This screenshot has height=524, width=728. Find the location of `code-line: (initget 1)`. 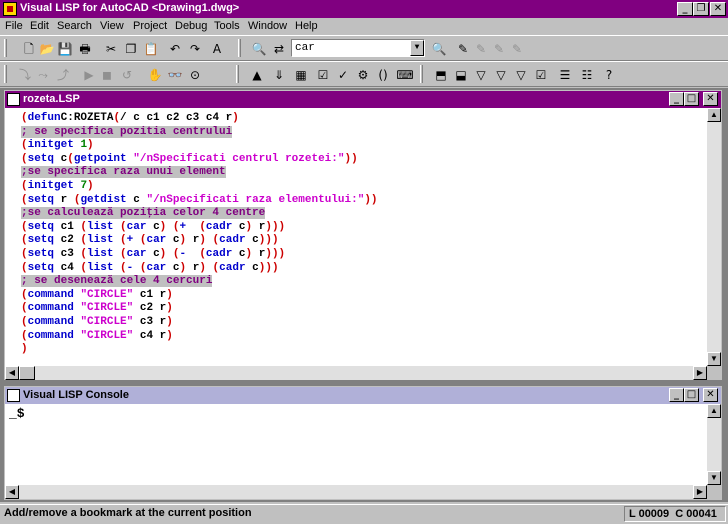

code-line: (initget 1) is located at coordinates (57, 145).